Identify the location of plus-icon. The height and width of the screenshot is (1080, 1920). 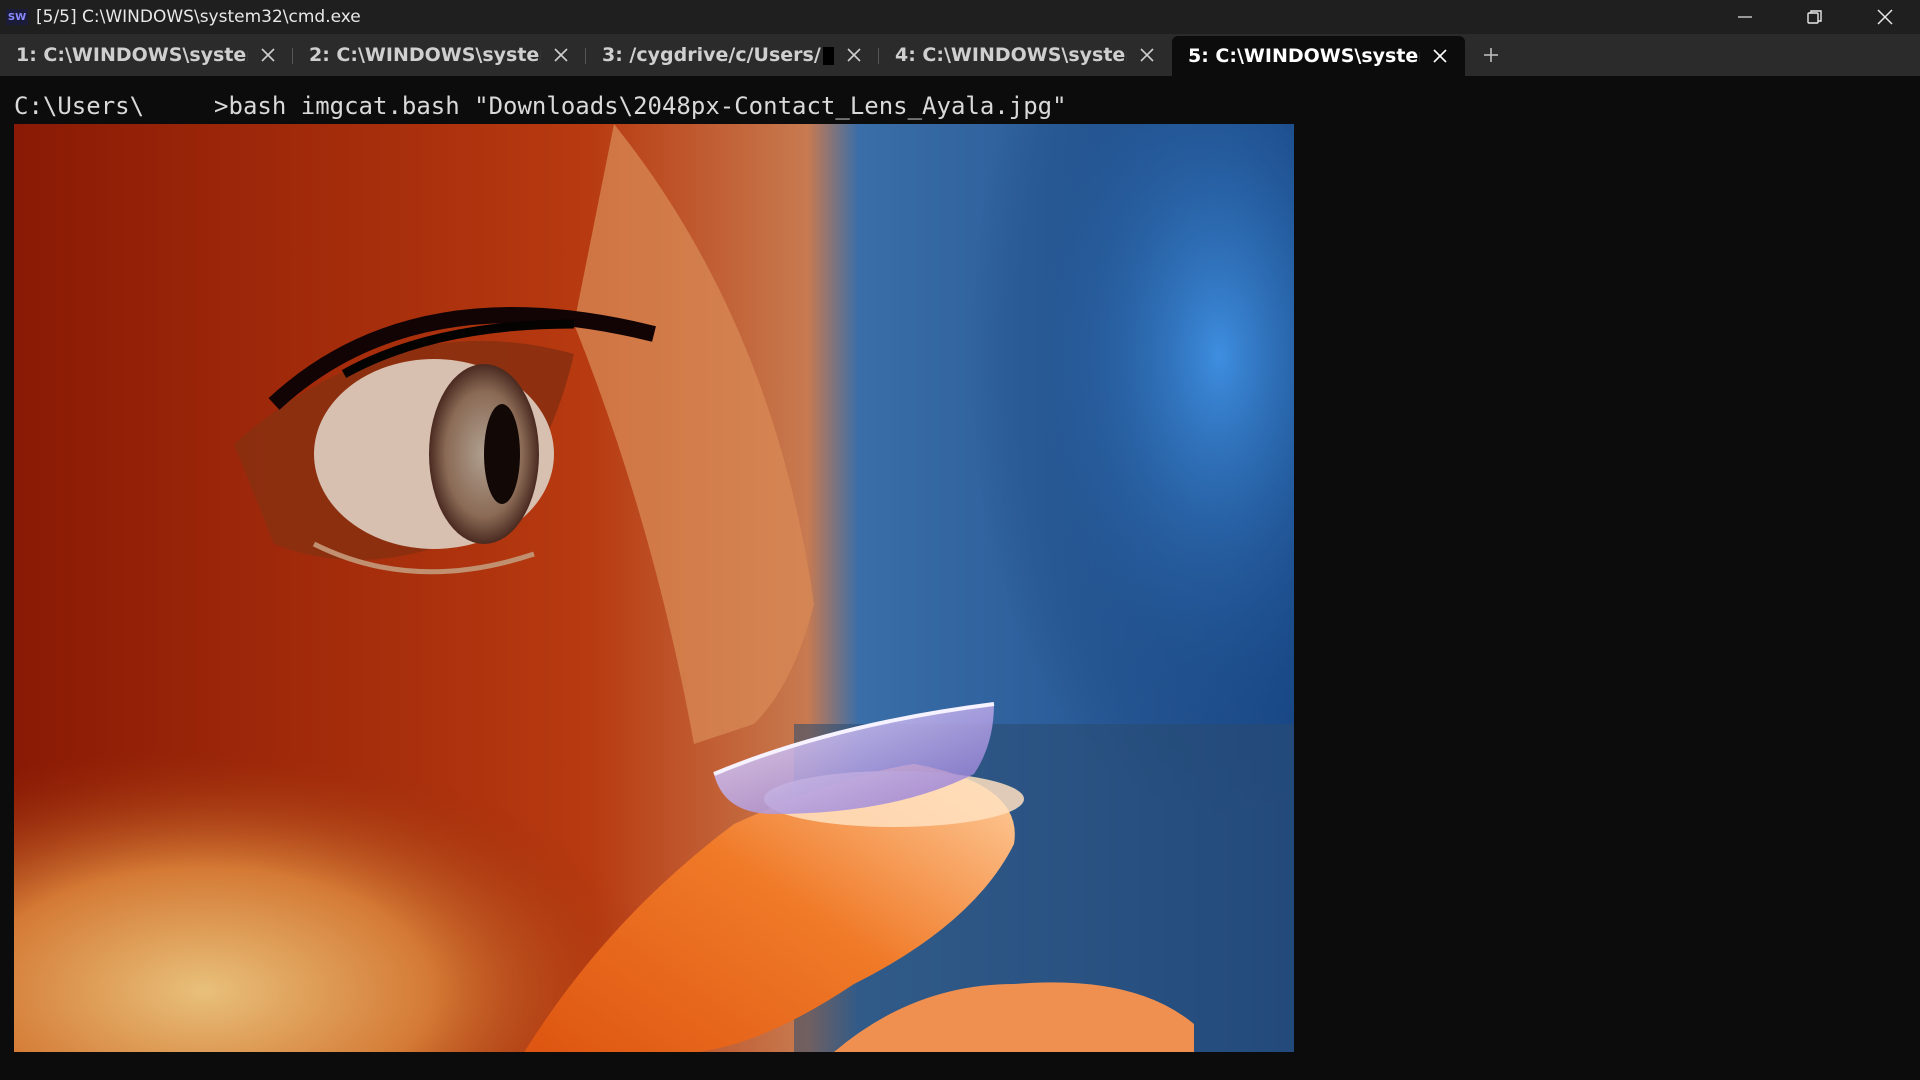
(1491, 55).